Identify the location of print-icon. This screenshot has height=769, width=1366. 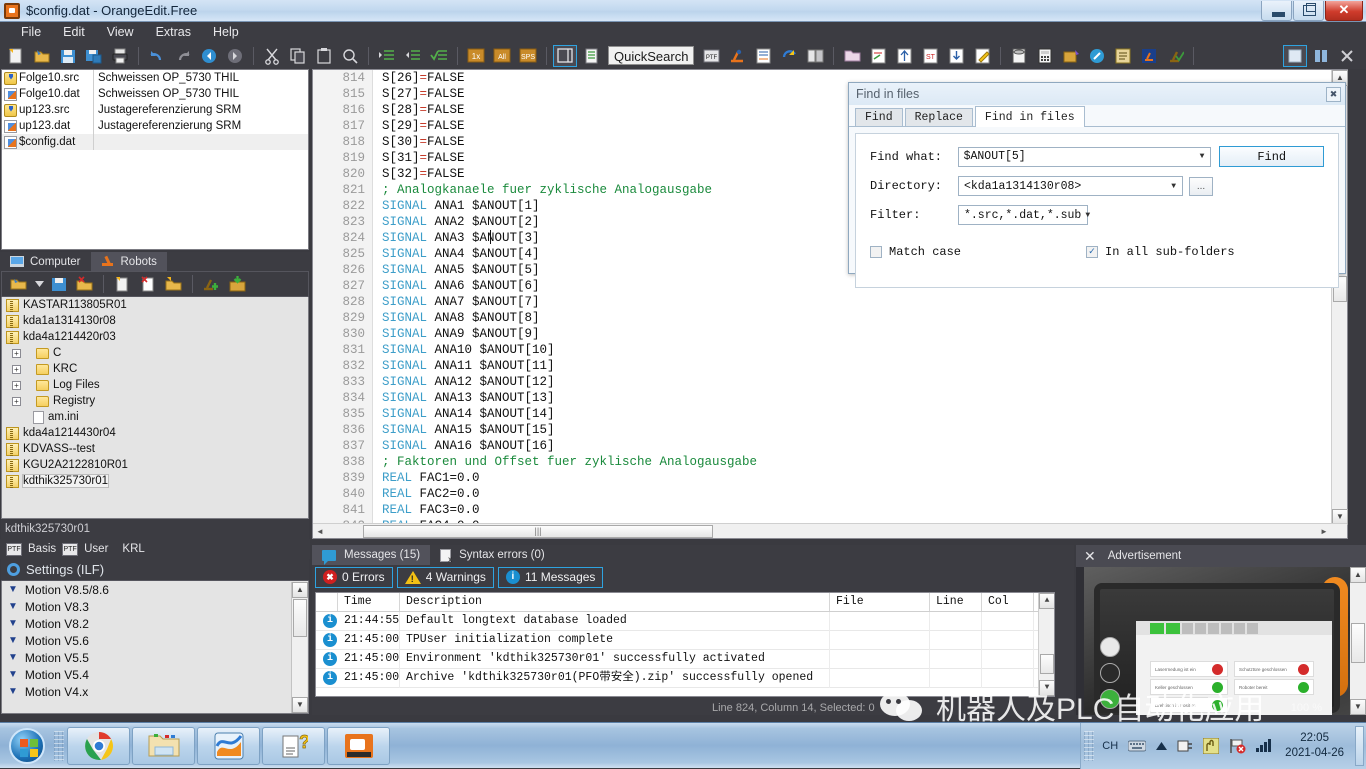
(120, 56).